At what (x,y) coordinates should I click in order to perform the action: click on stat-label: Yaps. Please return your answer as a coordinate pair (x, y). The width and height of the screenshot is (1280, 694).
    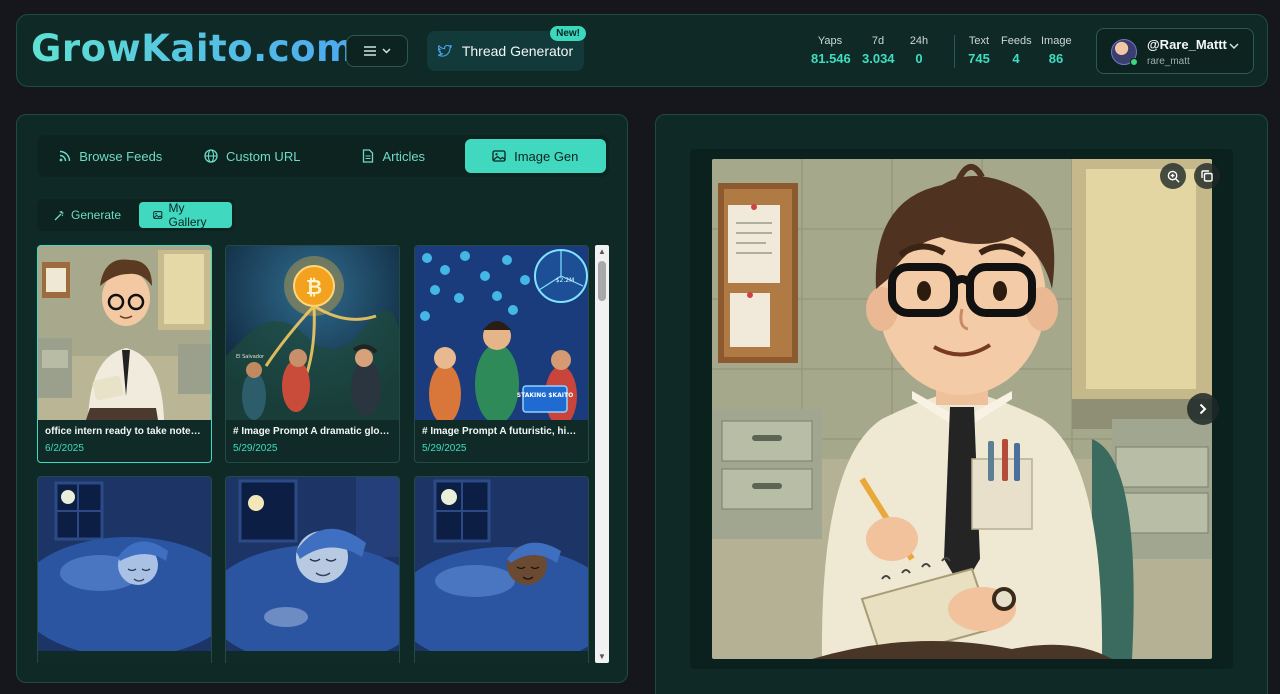
    Looking at the image, I should click on (830, 41).